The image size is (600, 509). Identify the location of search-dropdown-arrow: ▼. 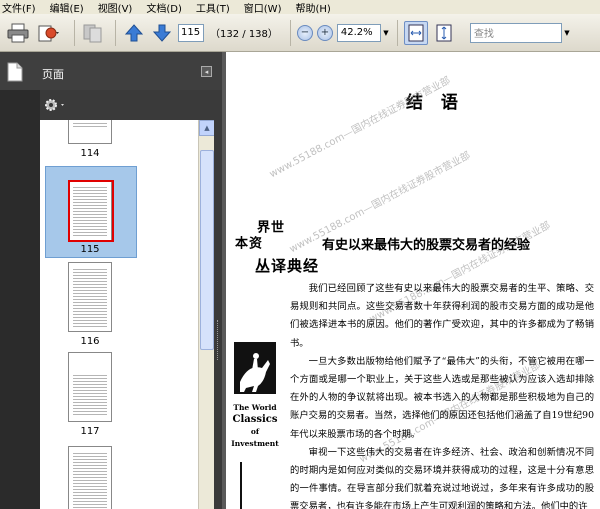
(567, 33).